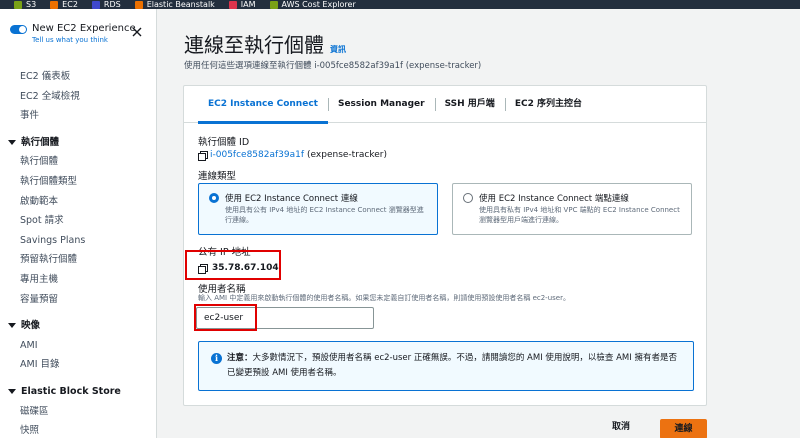 The height and width of the screenshot is (438, 800). What do you see at coordinates (347, 155) in the screenshot?
I see `instance-name: (expense-tracker)` at bounding box center [347, 155].